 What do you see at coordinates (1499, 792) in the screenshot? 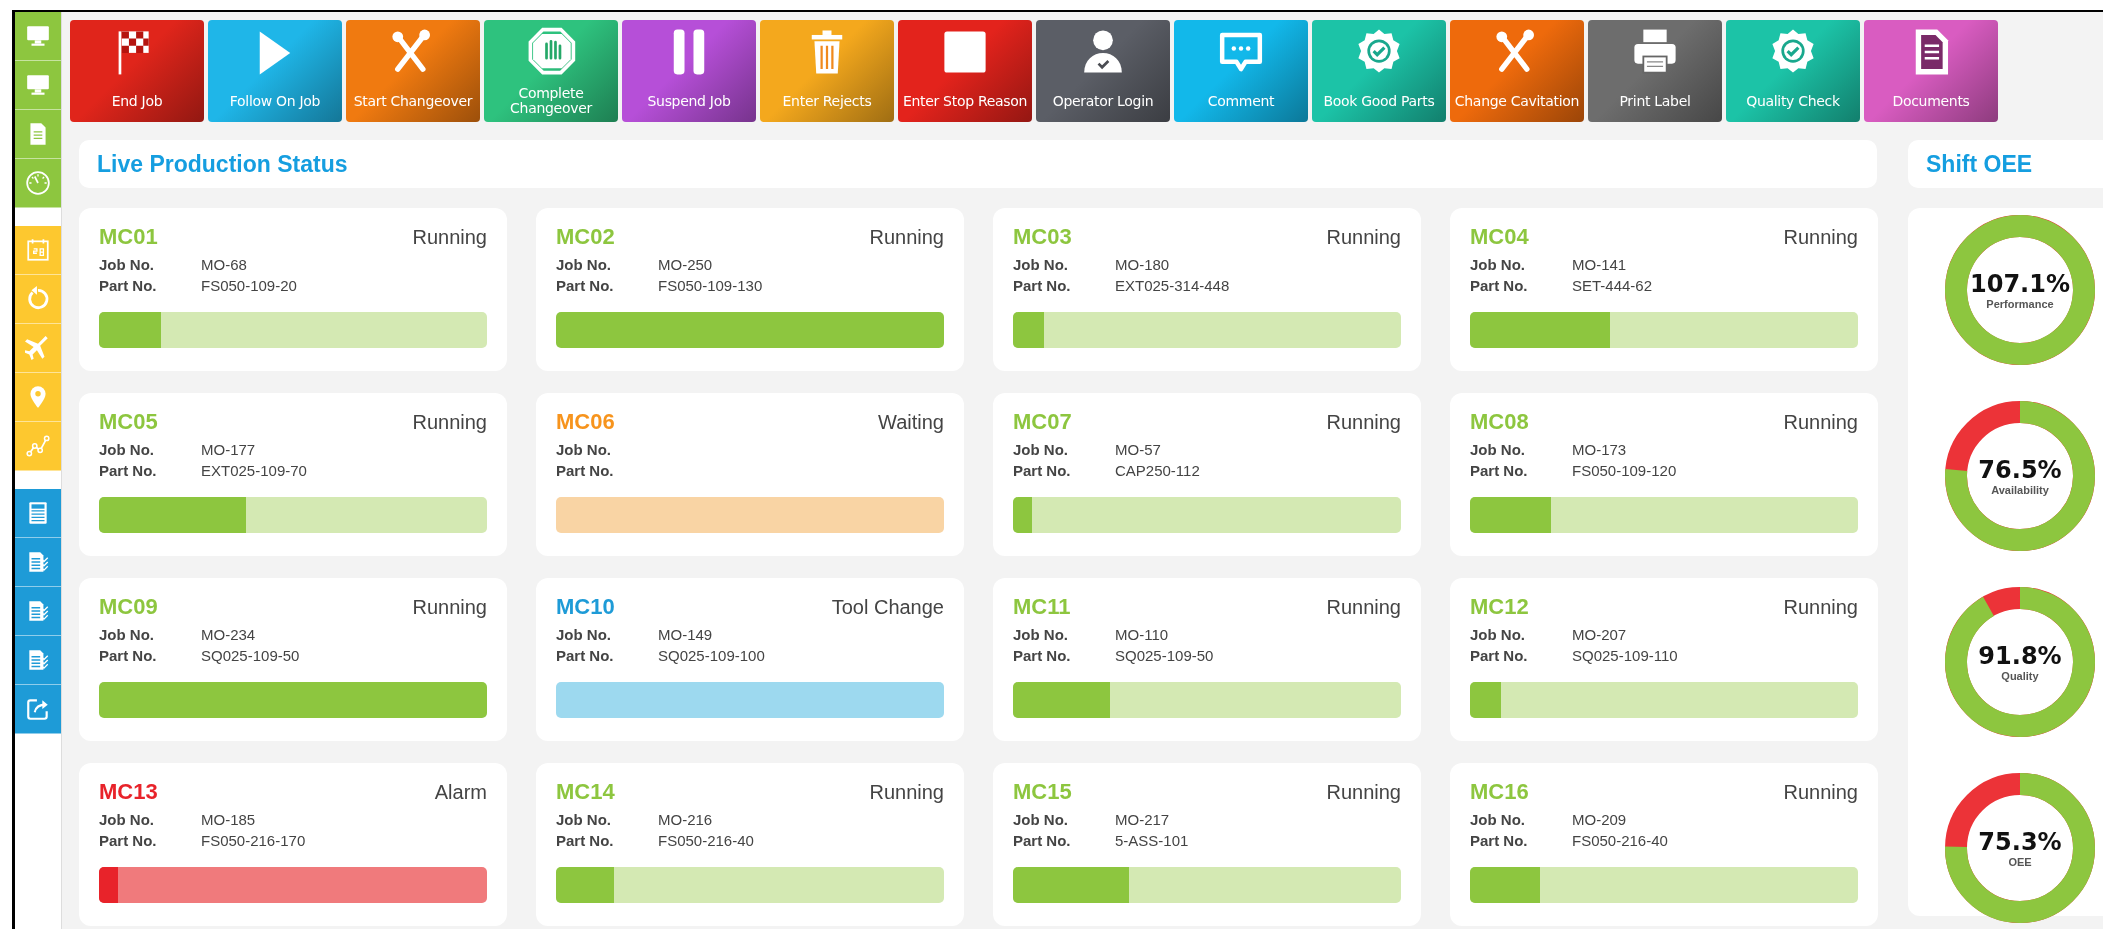
I see `machine-name: MC16` at bounding box center [1499, 792].